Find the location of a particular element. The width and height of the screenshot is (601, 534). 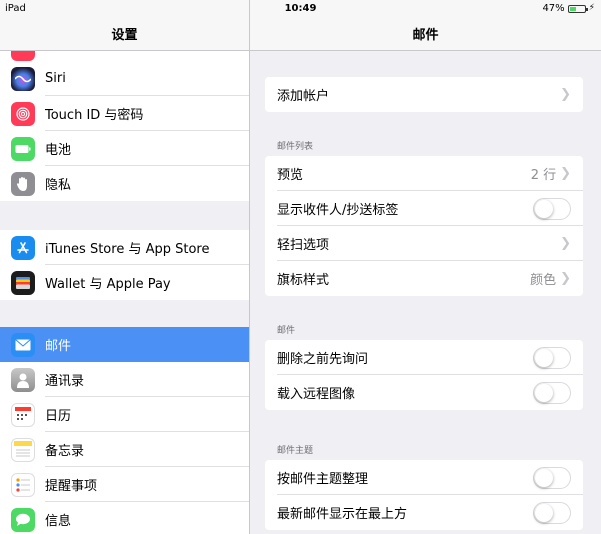

sidebar-item-app-store: iTunes Store 与 App Store is located at coordinates (124, 247).